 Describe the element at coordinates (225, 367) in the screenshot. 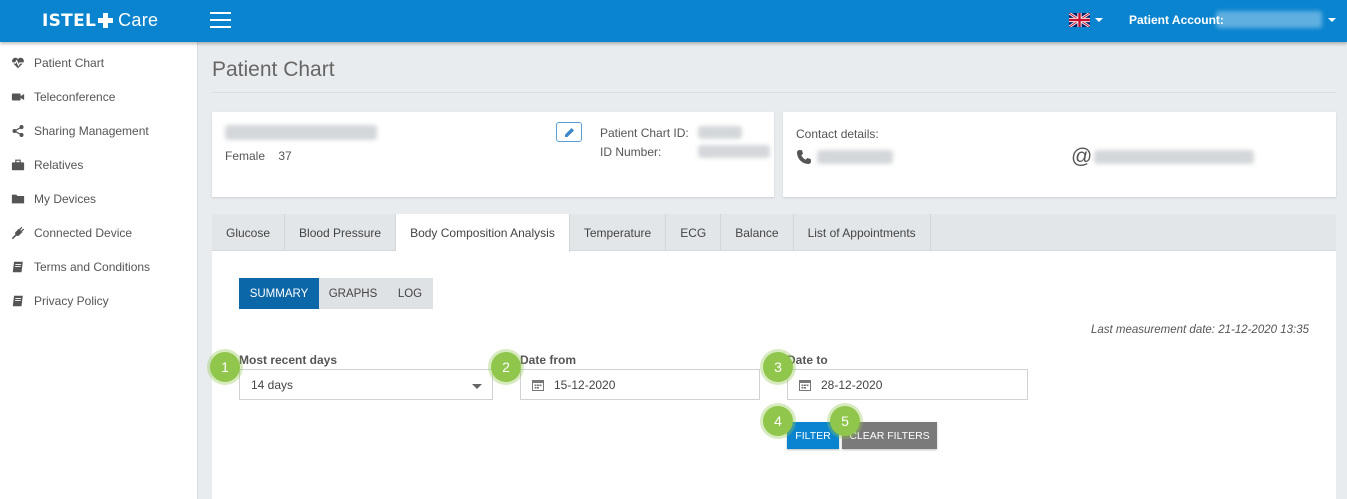

I see `callout-badge-1: 1` at that location.